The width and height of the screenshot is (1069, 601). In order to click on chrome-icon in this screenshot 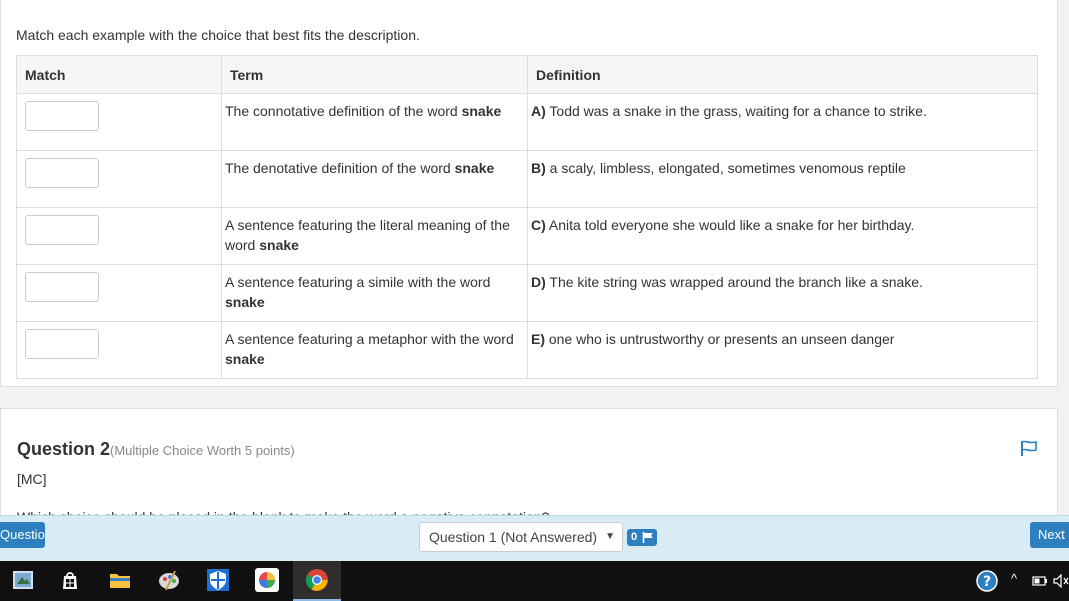, I will do `click(317, 580)`.